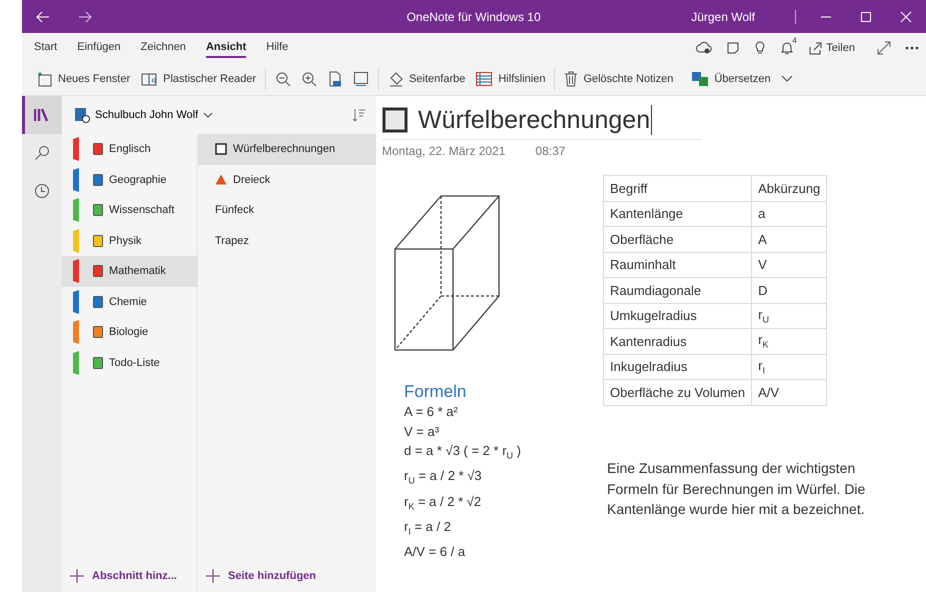 This screenshot has height=592, width=926. Describe the element at coordinates (473, 17) in the screenshot. I see `window-title: OneNote für Windows 10` at that location.